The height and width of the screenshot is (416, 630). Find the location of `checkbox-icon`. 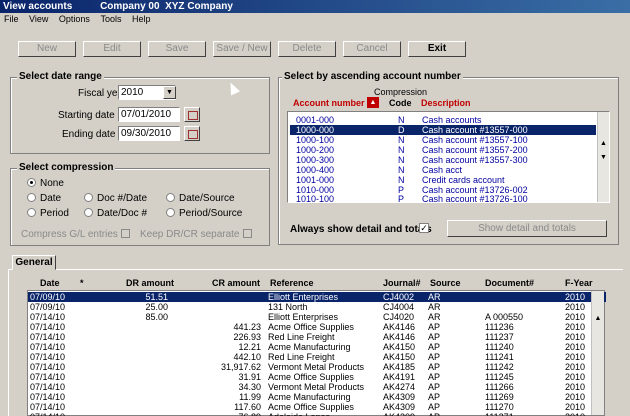

checkbox-icon is located at coordinates (247, 233).